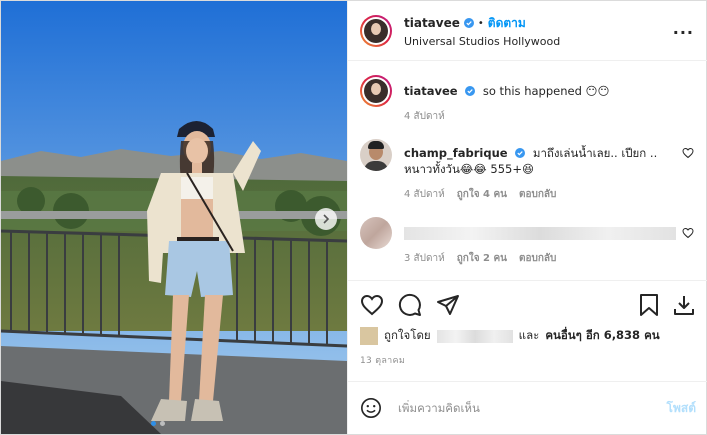 The image size is (707, 435). Describe the element at coordinates (684, 305) in the screenshot. I see `save-download-icon` at that location.